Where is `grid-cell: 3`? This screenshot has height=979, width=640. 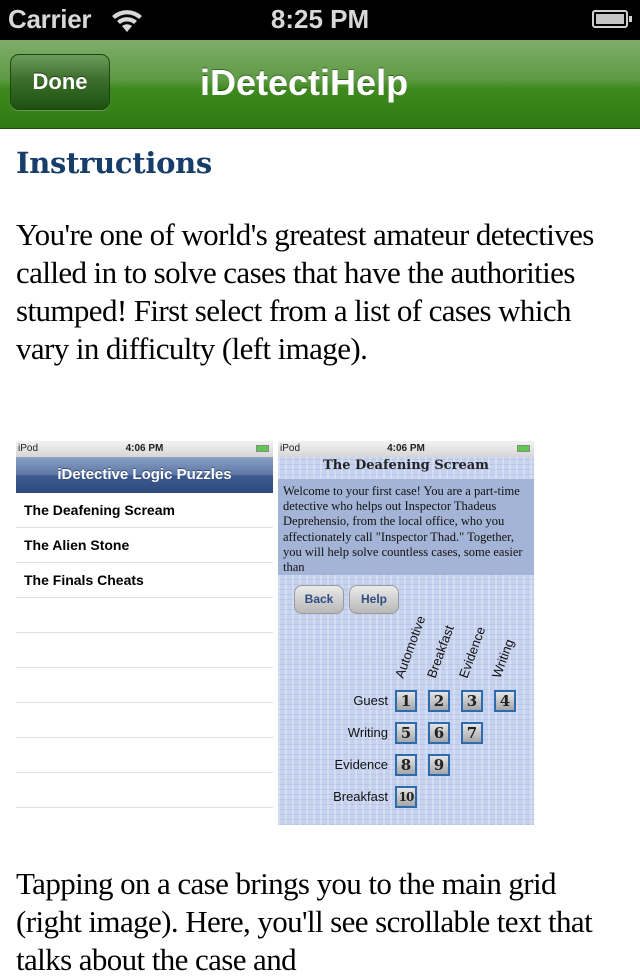 grid-cell: 3 is located at coordinates (472, 701).